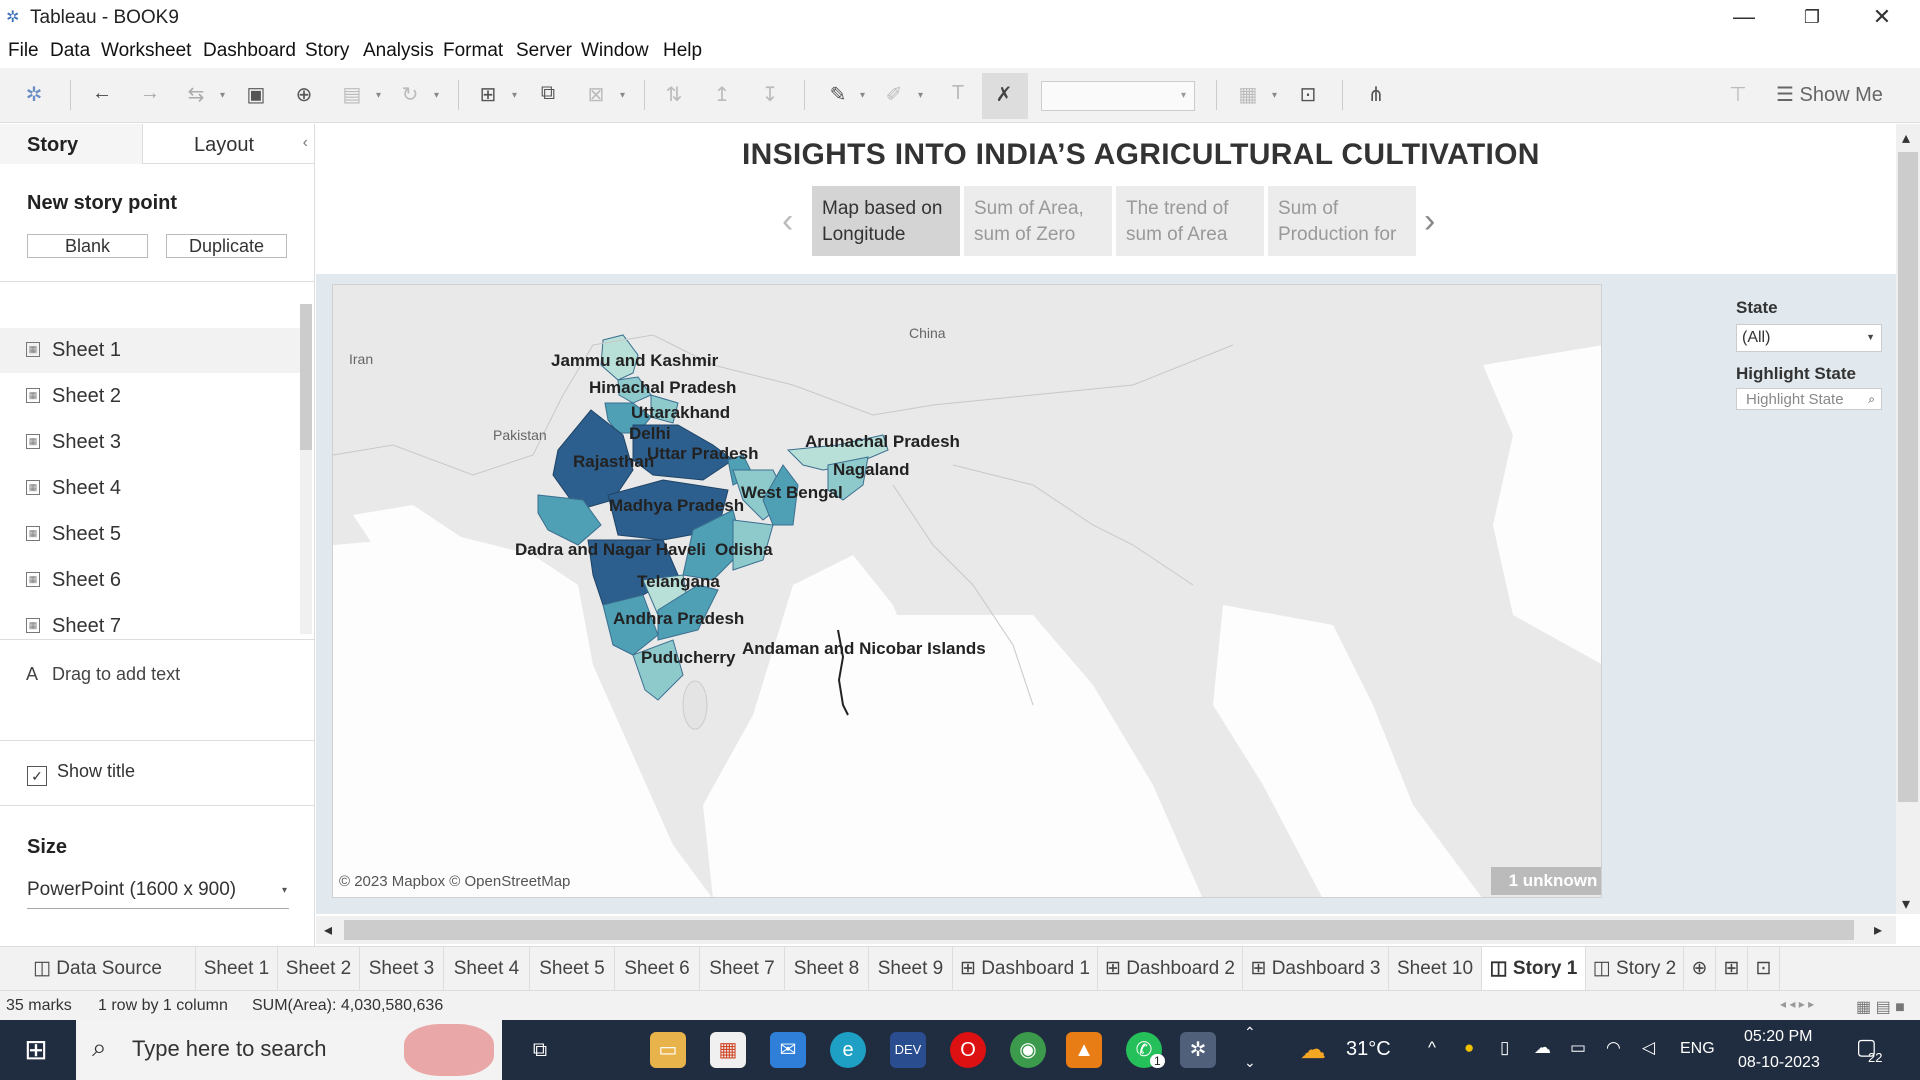 The image size is (1920, 1080). Describe the element at coordinates (1084, 1050) in the screenshot. I see `vlc-icon: ▲` at that location.